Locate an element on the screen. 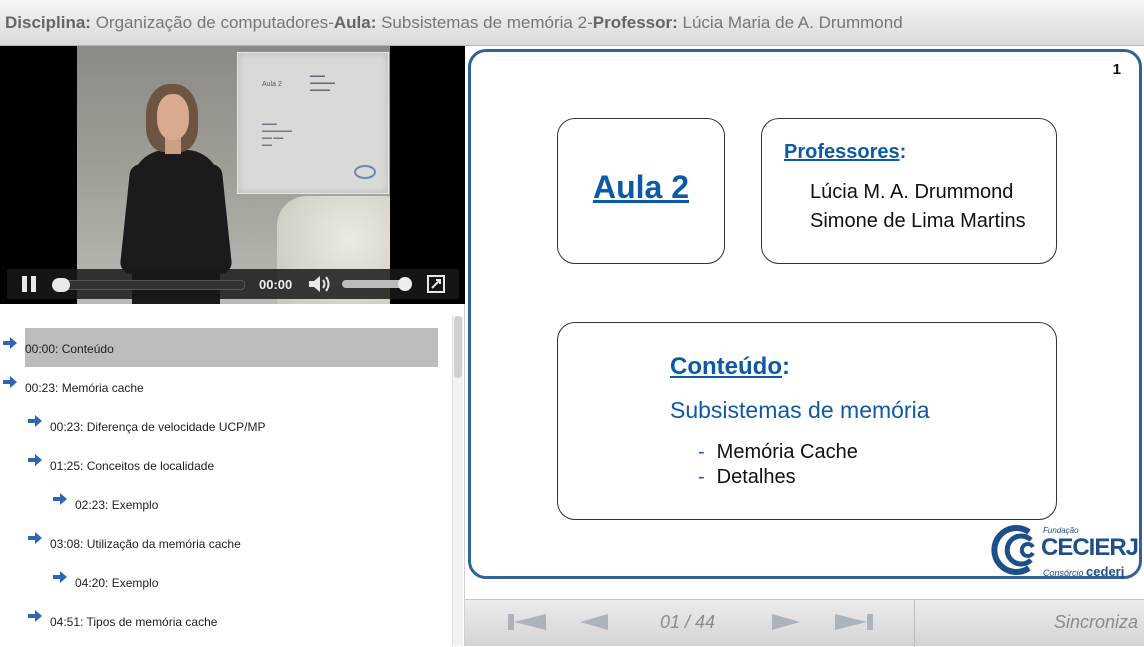 The width and height of the screenshot is (1144, 647). cecierj-logo: Fundação CECIERJ Consórcio cederj is located at coordinates (1064, 550).